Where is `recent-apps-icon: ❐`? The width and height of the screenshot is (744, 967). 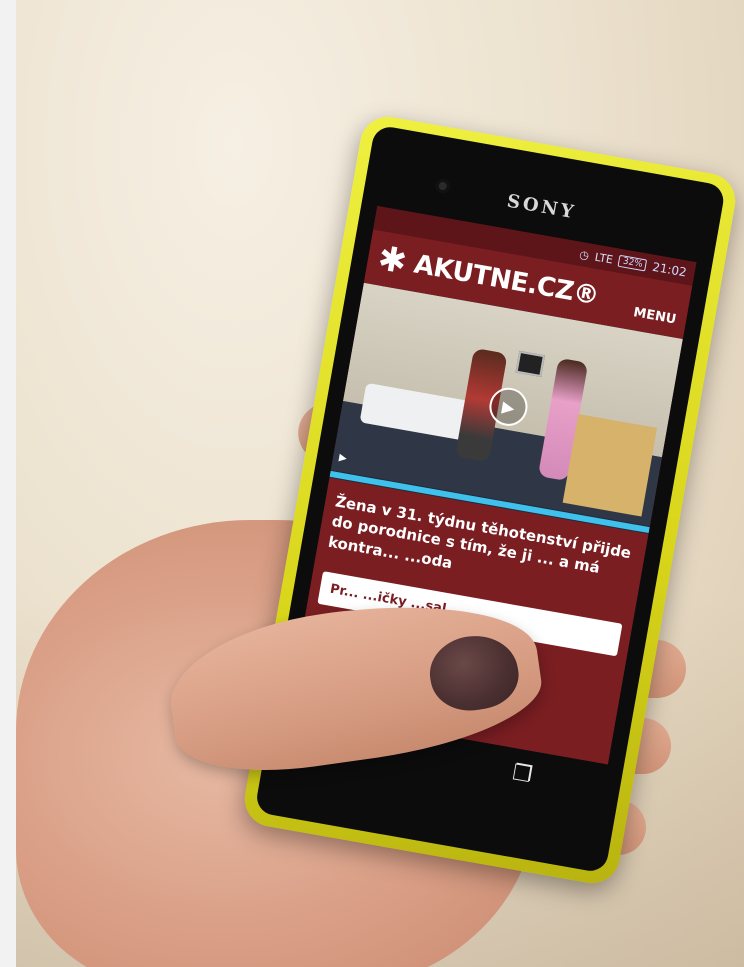
recent-apps-icon: ❐ is located at coordinates (523, 774).